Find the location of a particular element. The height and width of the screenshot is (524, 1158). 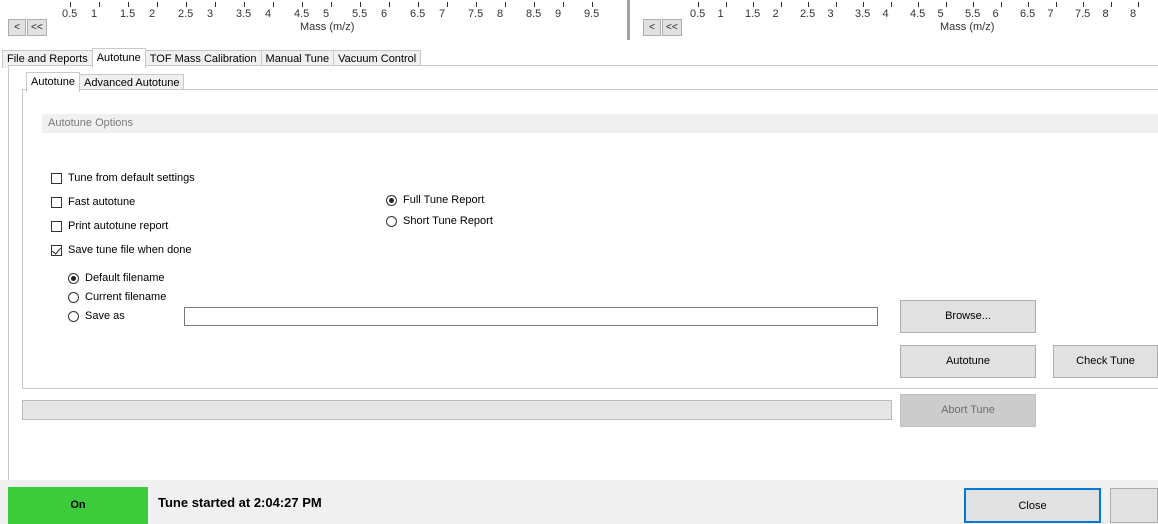

short-tune-report-radio: Short Tune Report is located at coordinates (439, 221).